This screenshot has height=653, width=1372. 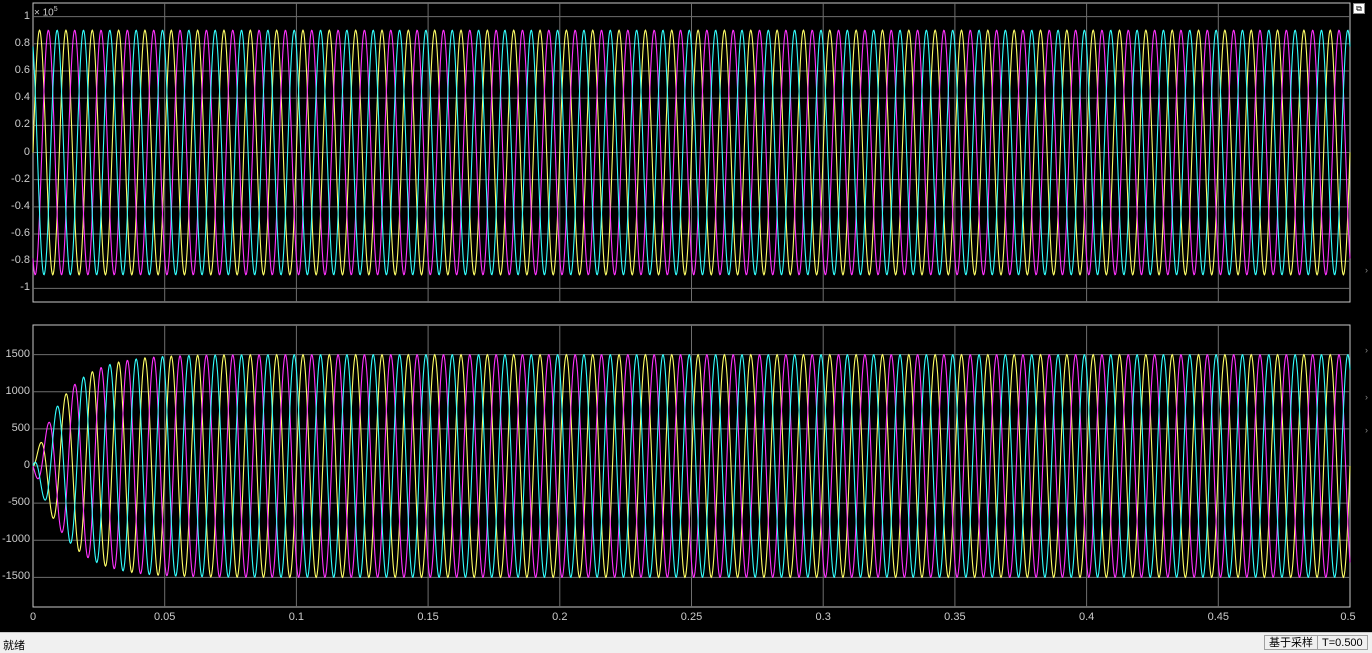 What do you see at coordinates (22, 69) in the screenshot?
I see `y-tick-label: 0.6` at bounding box center [22, 69].